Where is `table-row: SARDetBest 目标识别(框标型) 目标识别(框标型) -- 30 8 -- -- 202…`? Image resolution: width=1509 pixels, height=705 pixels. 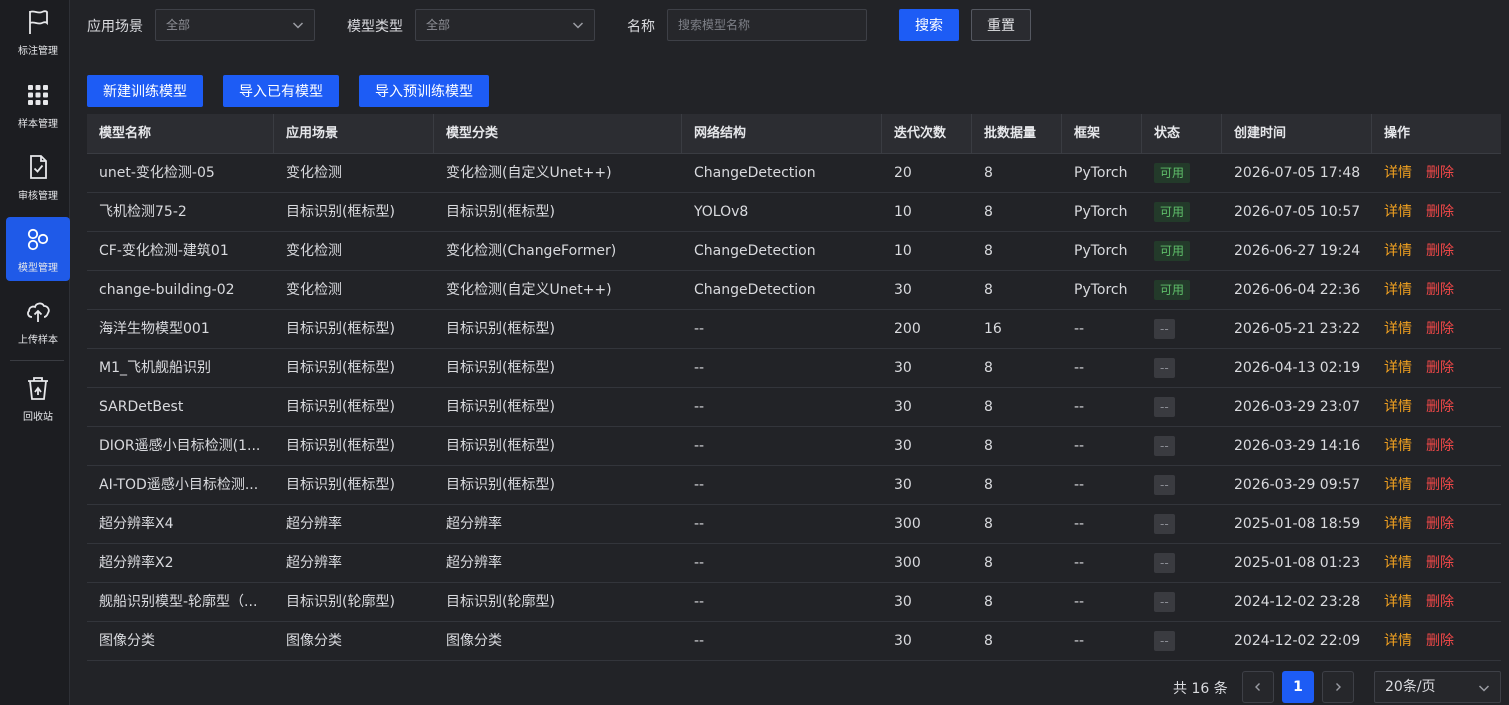 table-row: SARDetBest 目标识别(框标型) 目标识别(框标型) -- 30 8 -- -- 202… is located at coordinates (794, 407).